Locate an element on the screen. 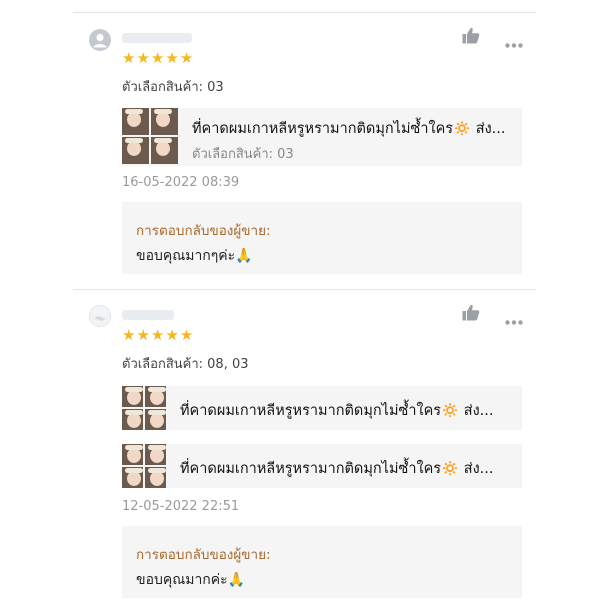  product-variant: ตัวเลือกสินค้า: 03 is located at coordinates (243, 154).